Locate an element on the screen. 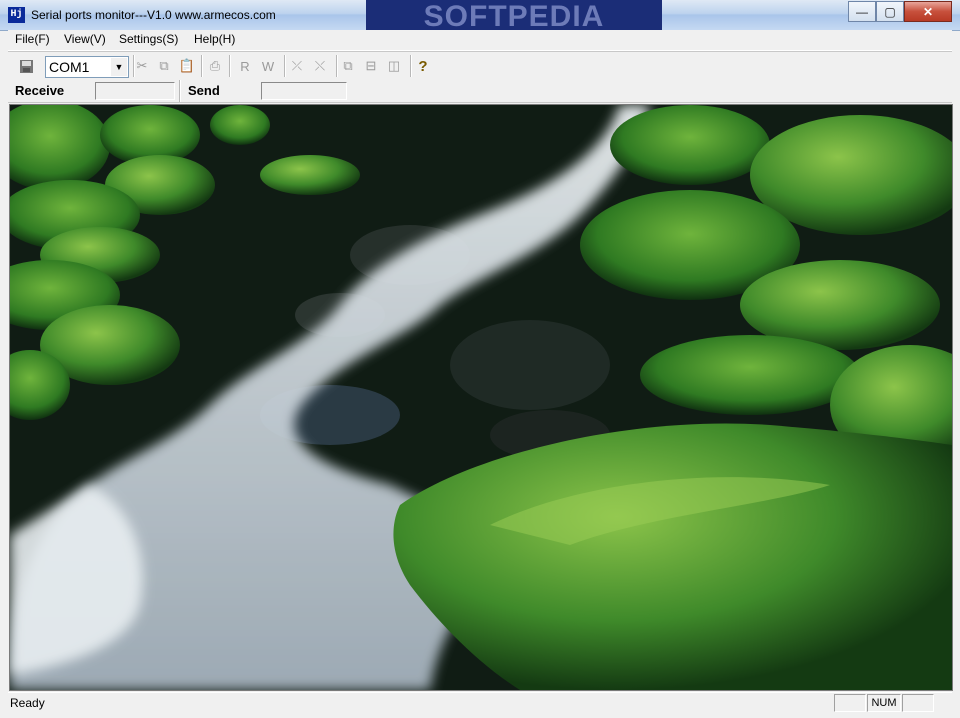  tile-horizontal-icon: ⊟ is located at coordinates (371, 65).